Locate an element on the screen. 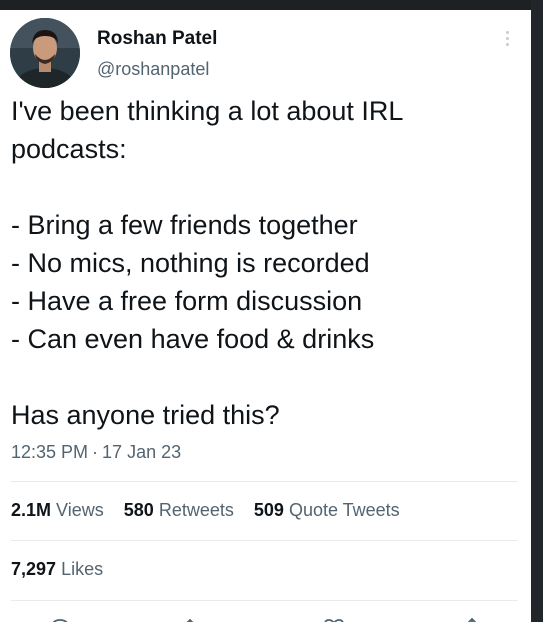  tweet-line: Has anyone tried this? is located at coordinates (145, 415).